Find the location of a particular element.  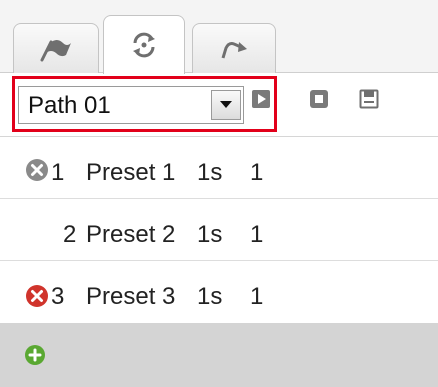

tab-patrol is located at coordinates (144, 44).